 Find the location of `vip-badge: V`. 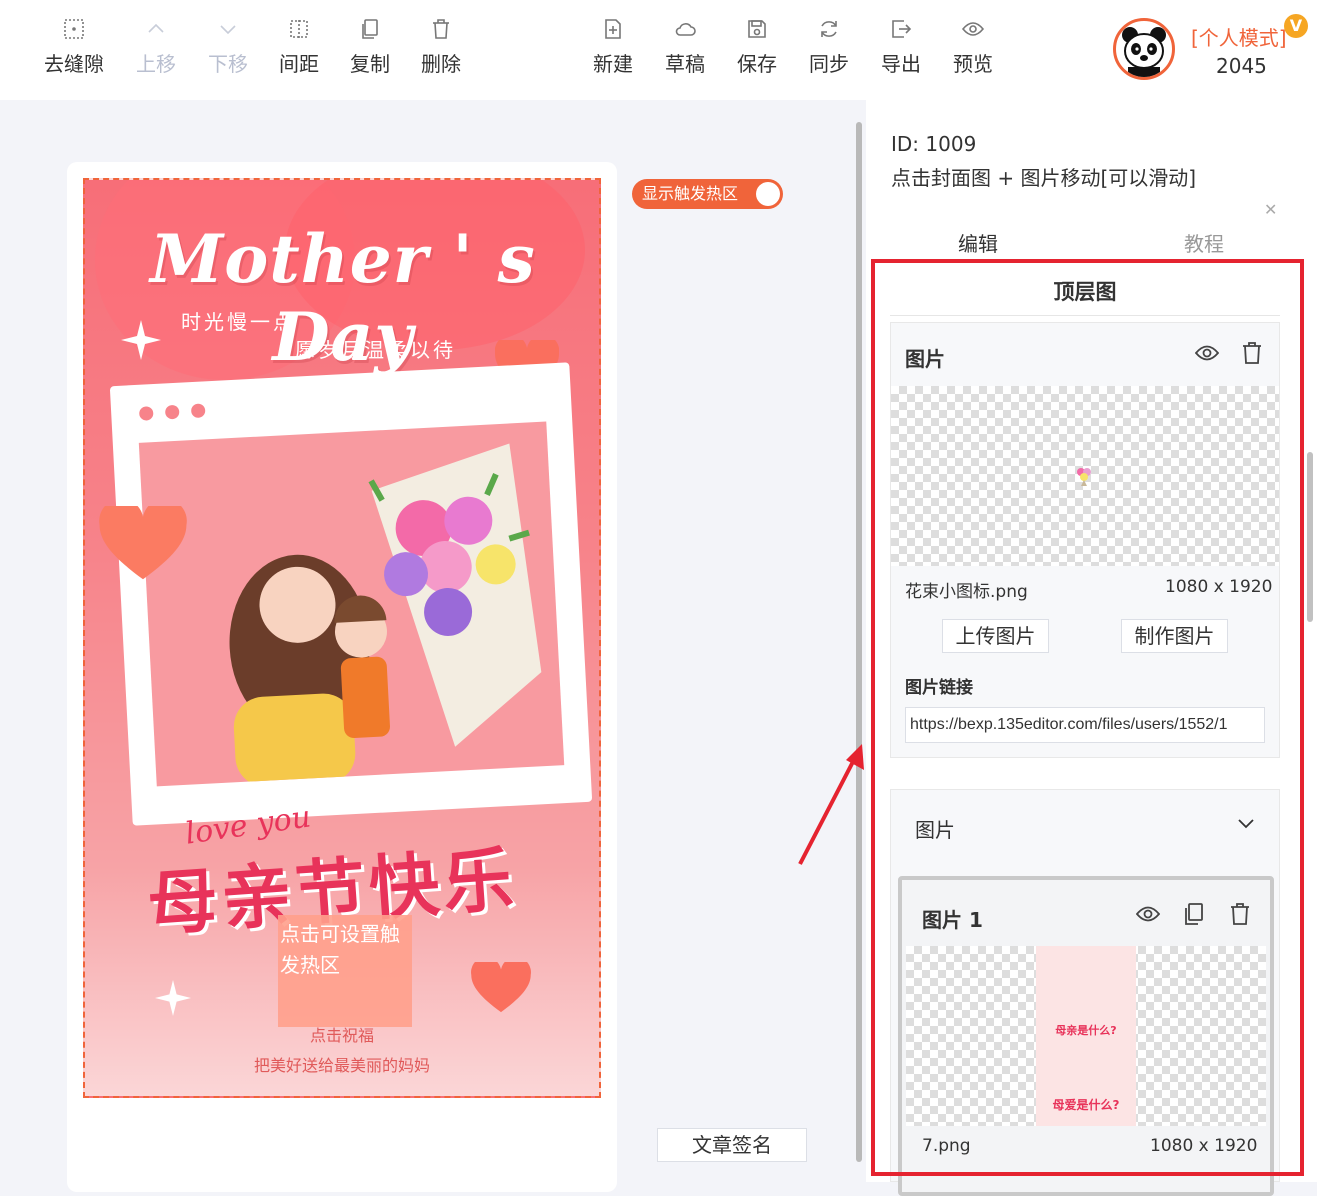

vip-badge: V is located at coordinates (1296, 26).